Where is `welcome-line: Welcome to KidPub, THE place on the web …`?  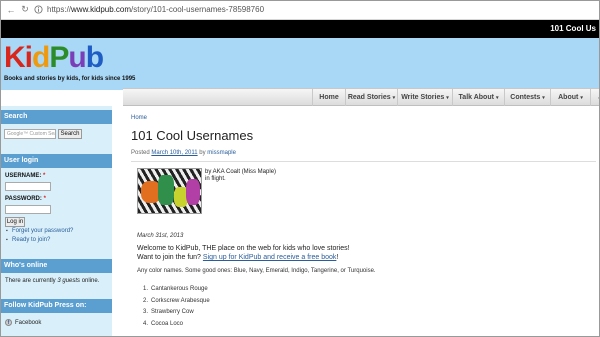
welcome-line: Welcome to KidPub, THE place on the web … is located at coordinates (243, 248).